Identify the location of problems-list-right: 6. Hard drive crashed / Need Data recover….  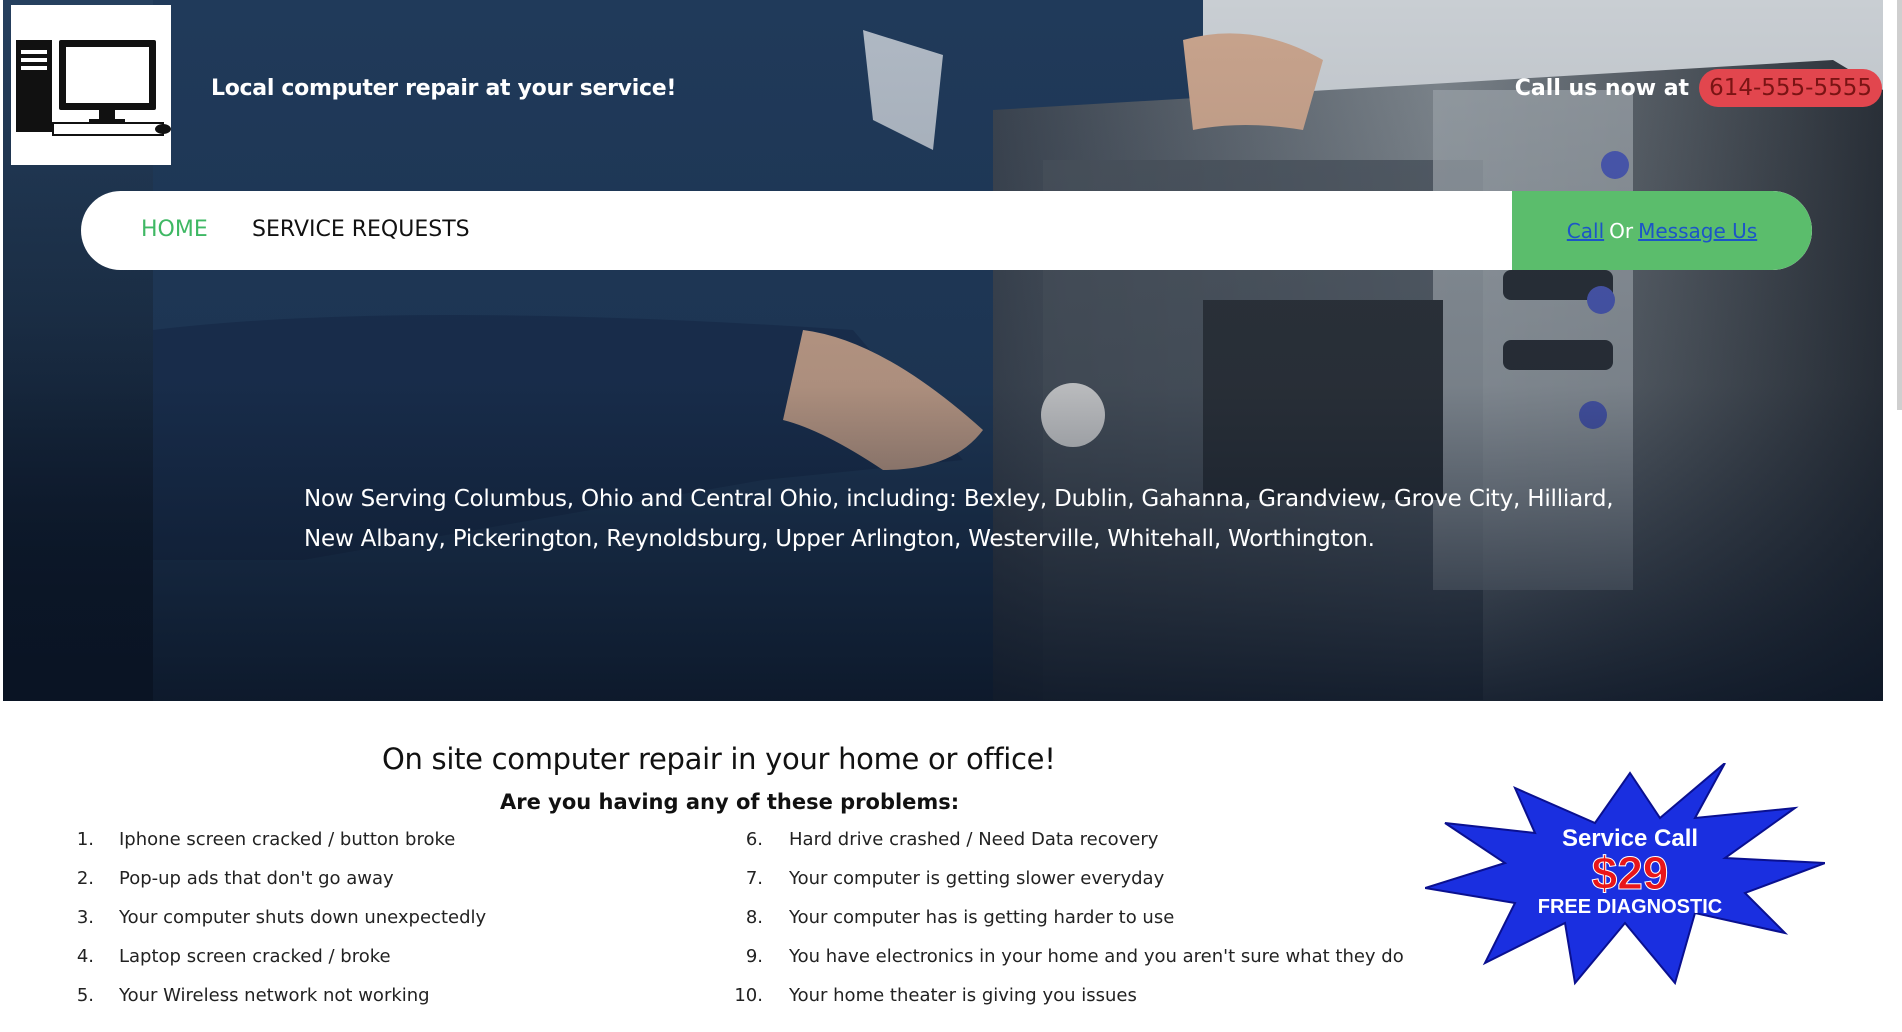
(1065, 926).